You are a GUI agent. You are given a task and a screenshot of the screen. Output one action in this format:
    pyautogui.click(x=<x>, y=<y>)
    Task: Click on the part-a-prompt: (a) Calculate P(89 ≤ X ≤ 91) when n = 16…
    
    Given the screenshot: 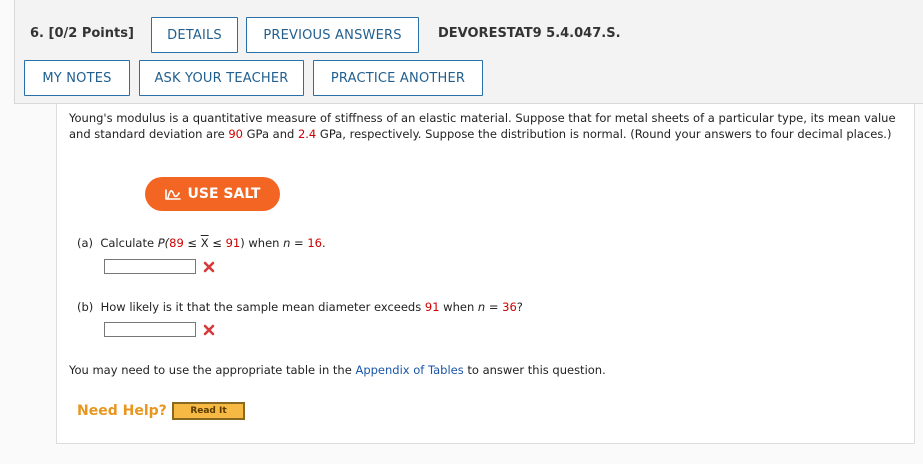 What is the action you would take?
    pyautogui.click(x=201, y=243)
    